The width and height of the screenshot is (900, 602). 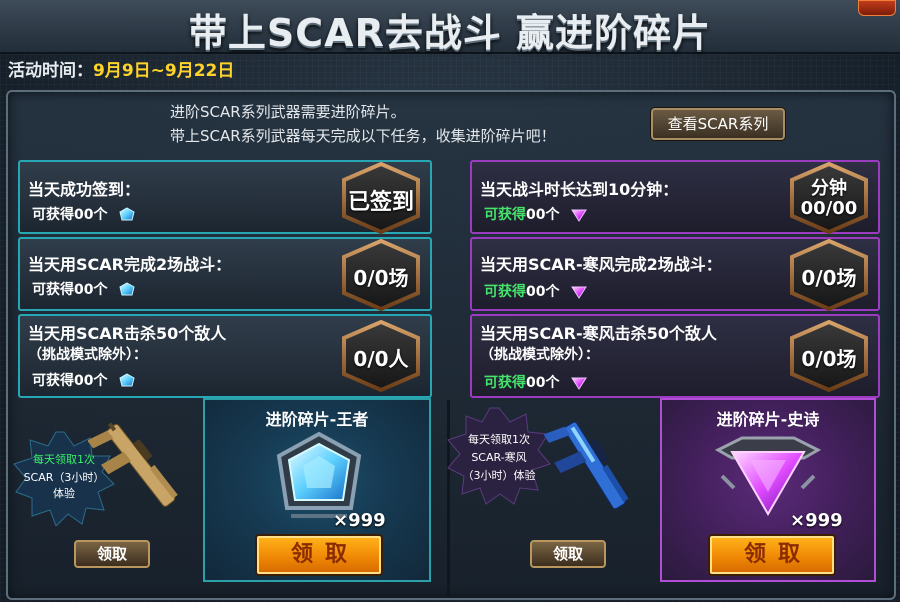 What do you see at coordinates (130, 264) in the screenshot?
I see `task-title: 当天用SCAR完成2场战斗：` at bounding box center [130, 264].